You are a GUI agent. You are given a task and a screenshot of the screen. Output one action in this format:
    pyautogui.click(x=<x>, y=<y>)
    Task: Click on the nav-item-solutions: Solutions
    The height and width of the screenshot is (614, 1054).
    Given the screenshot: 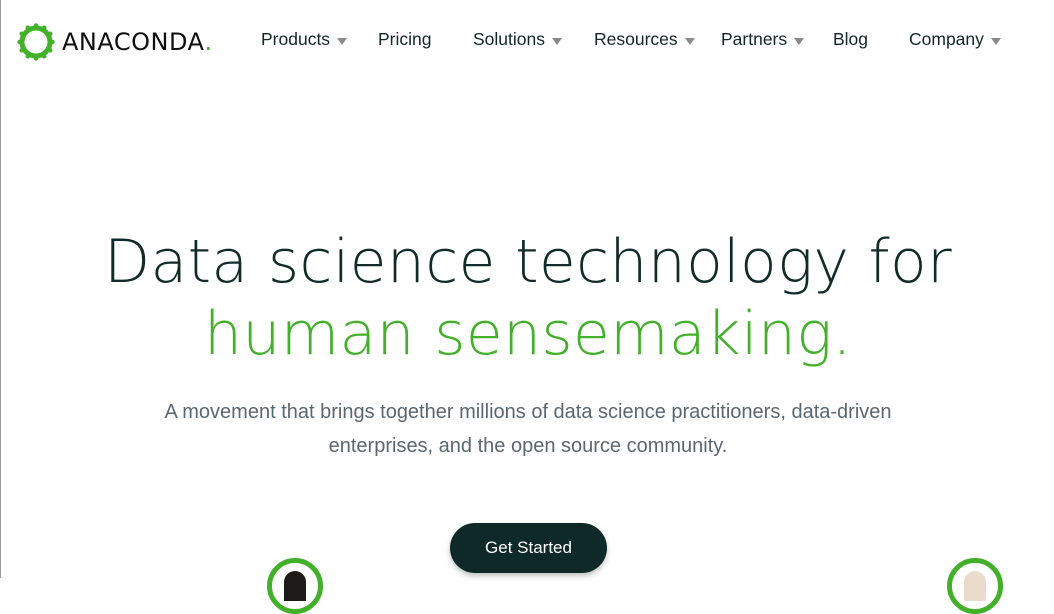 What is the action you would take?
    pyautogui.click(x=517, y=39)
    